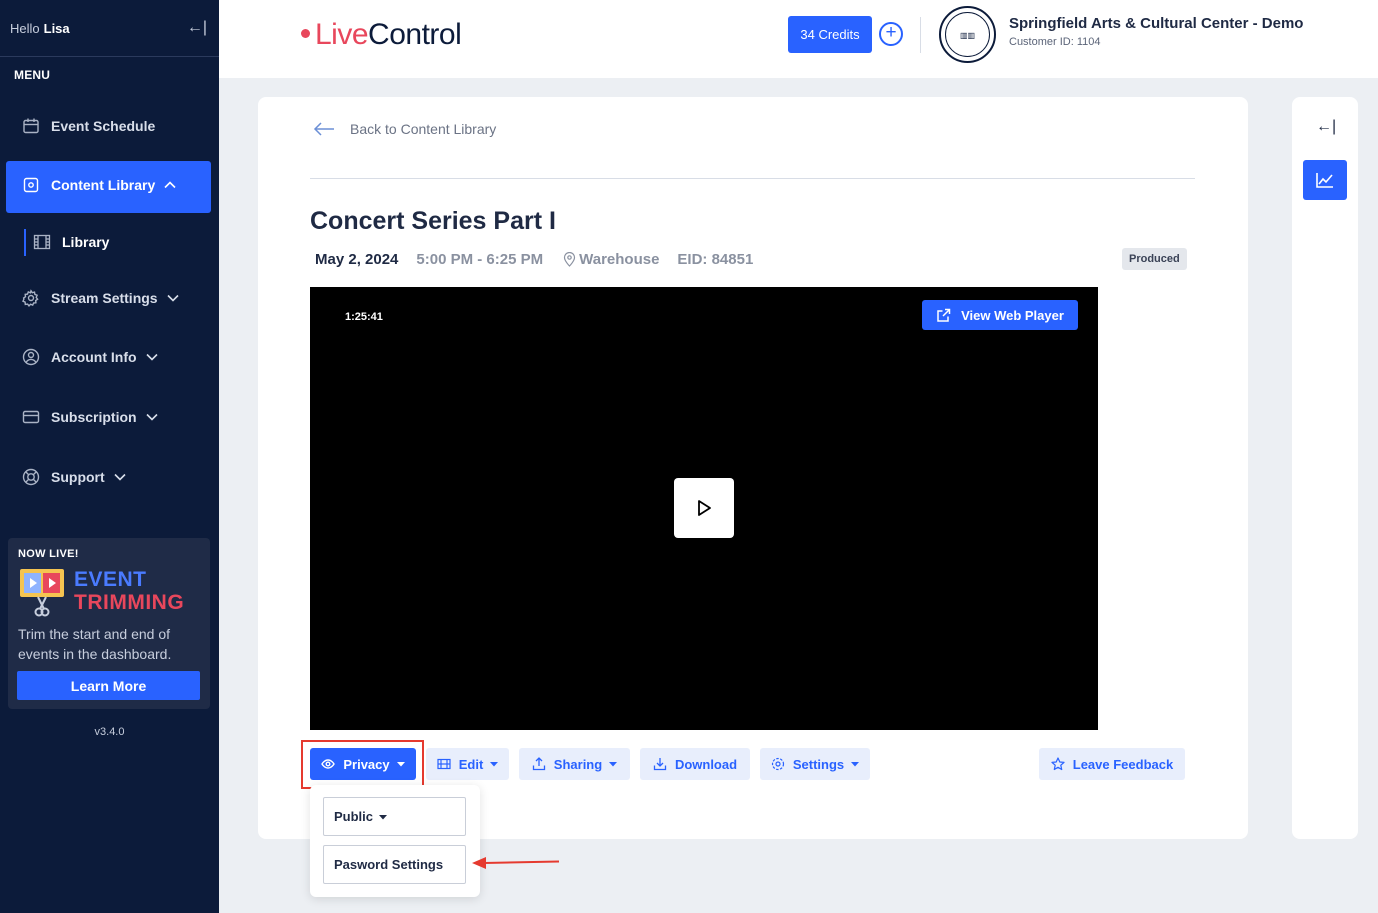 The image size is (1378, 913). What do you see at coordinates (364, 317) in the screenshot?
I see `video-duration: 1:25:41` at bounding box center [364, 317].